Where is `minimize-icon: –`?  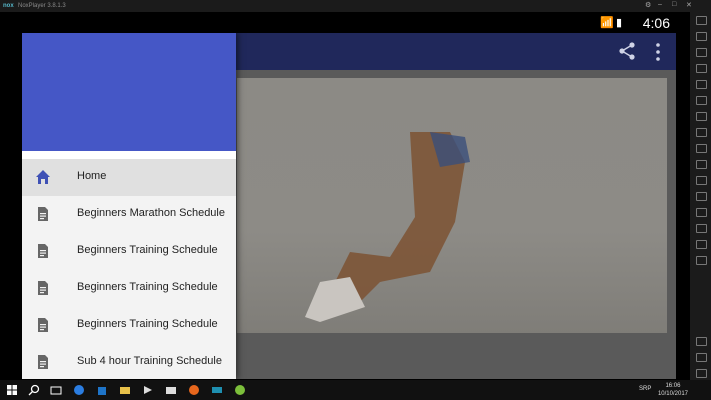 minimize-icon: – is located at coordinates (660, 4).